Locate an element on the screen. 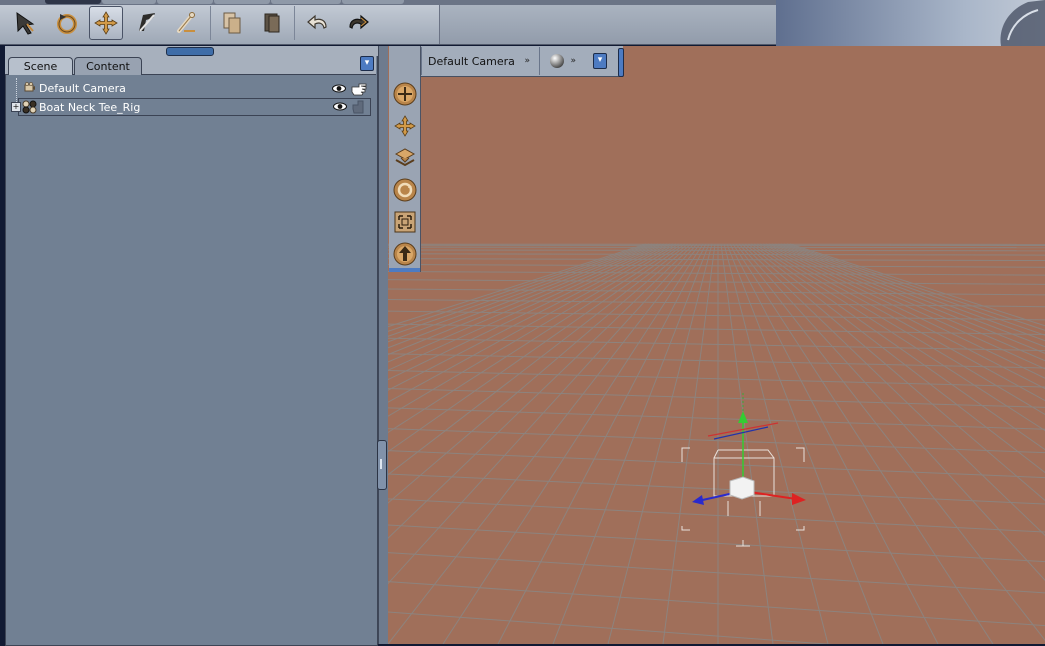  camera-icon is located at coordinates (30, 87).